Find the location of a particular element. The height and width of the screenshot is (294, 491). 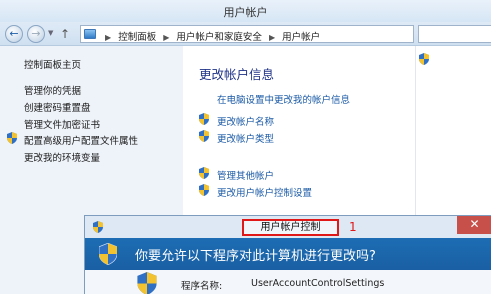

sidebar-item-configure-advanced-profile-properties: 配置高级用户配置文件属性 is located at coordinates (81, 140).